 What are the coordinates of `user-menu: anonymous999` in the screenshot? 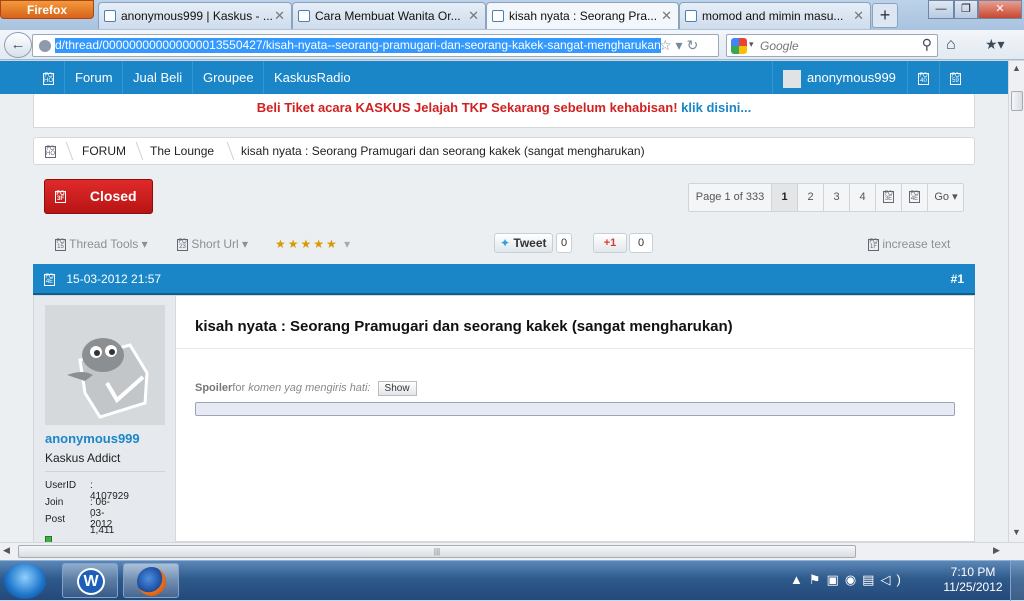 It's located at (839, 77).